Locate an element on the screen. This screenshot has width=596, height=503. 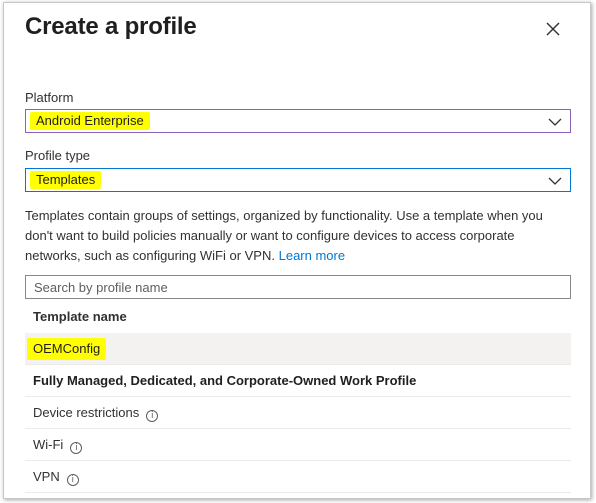
learn-more-link: Learn more is located at coordinates (312, 255).